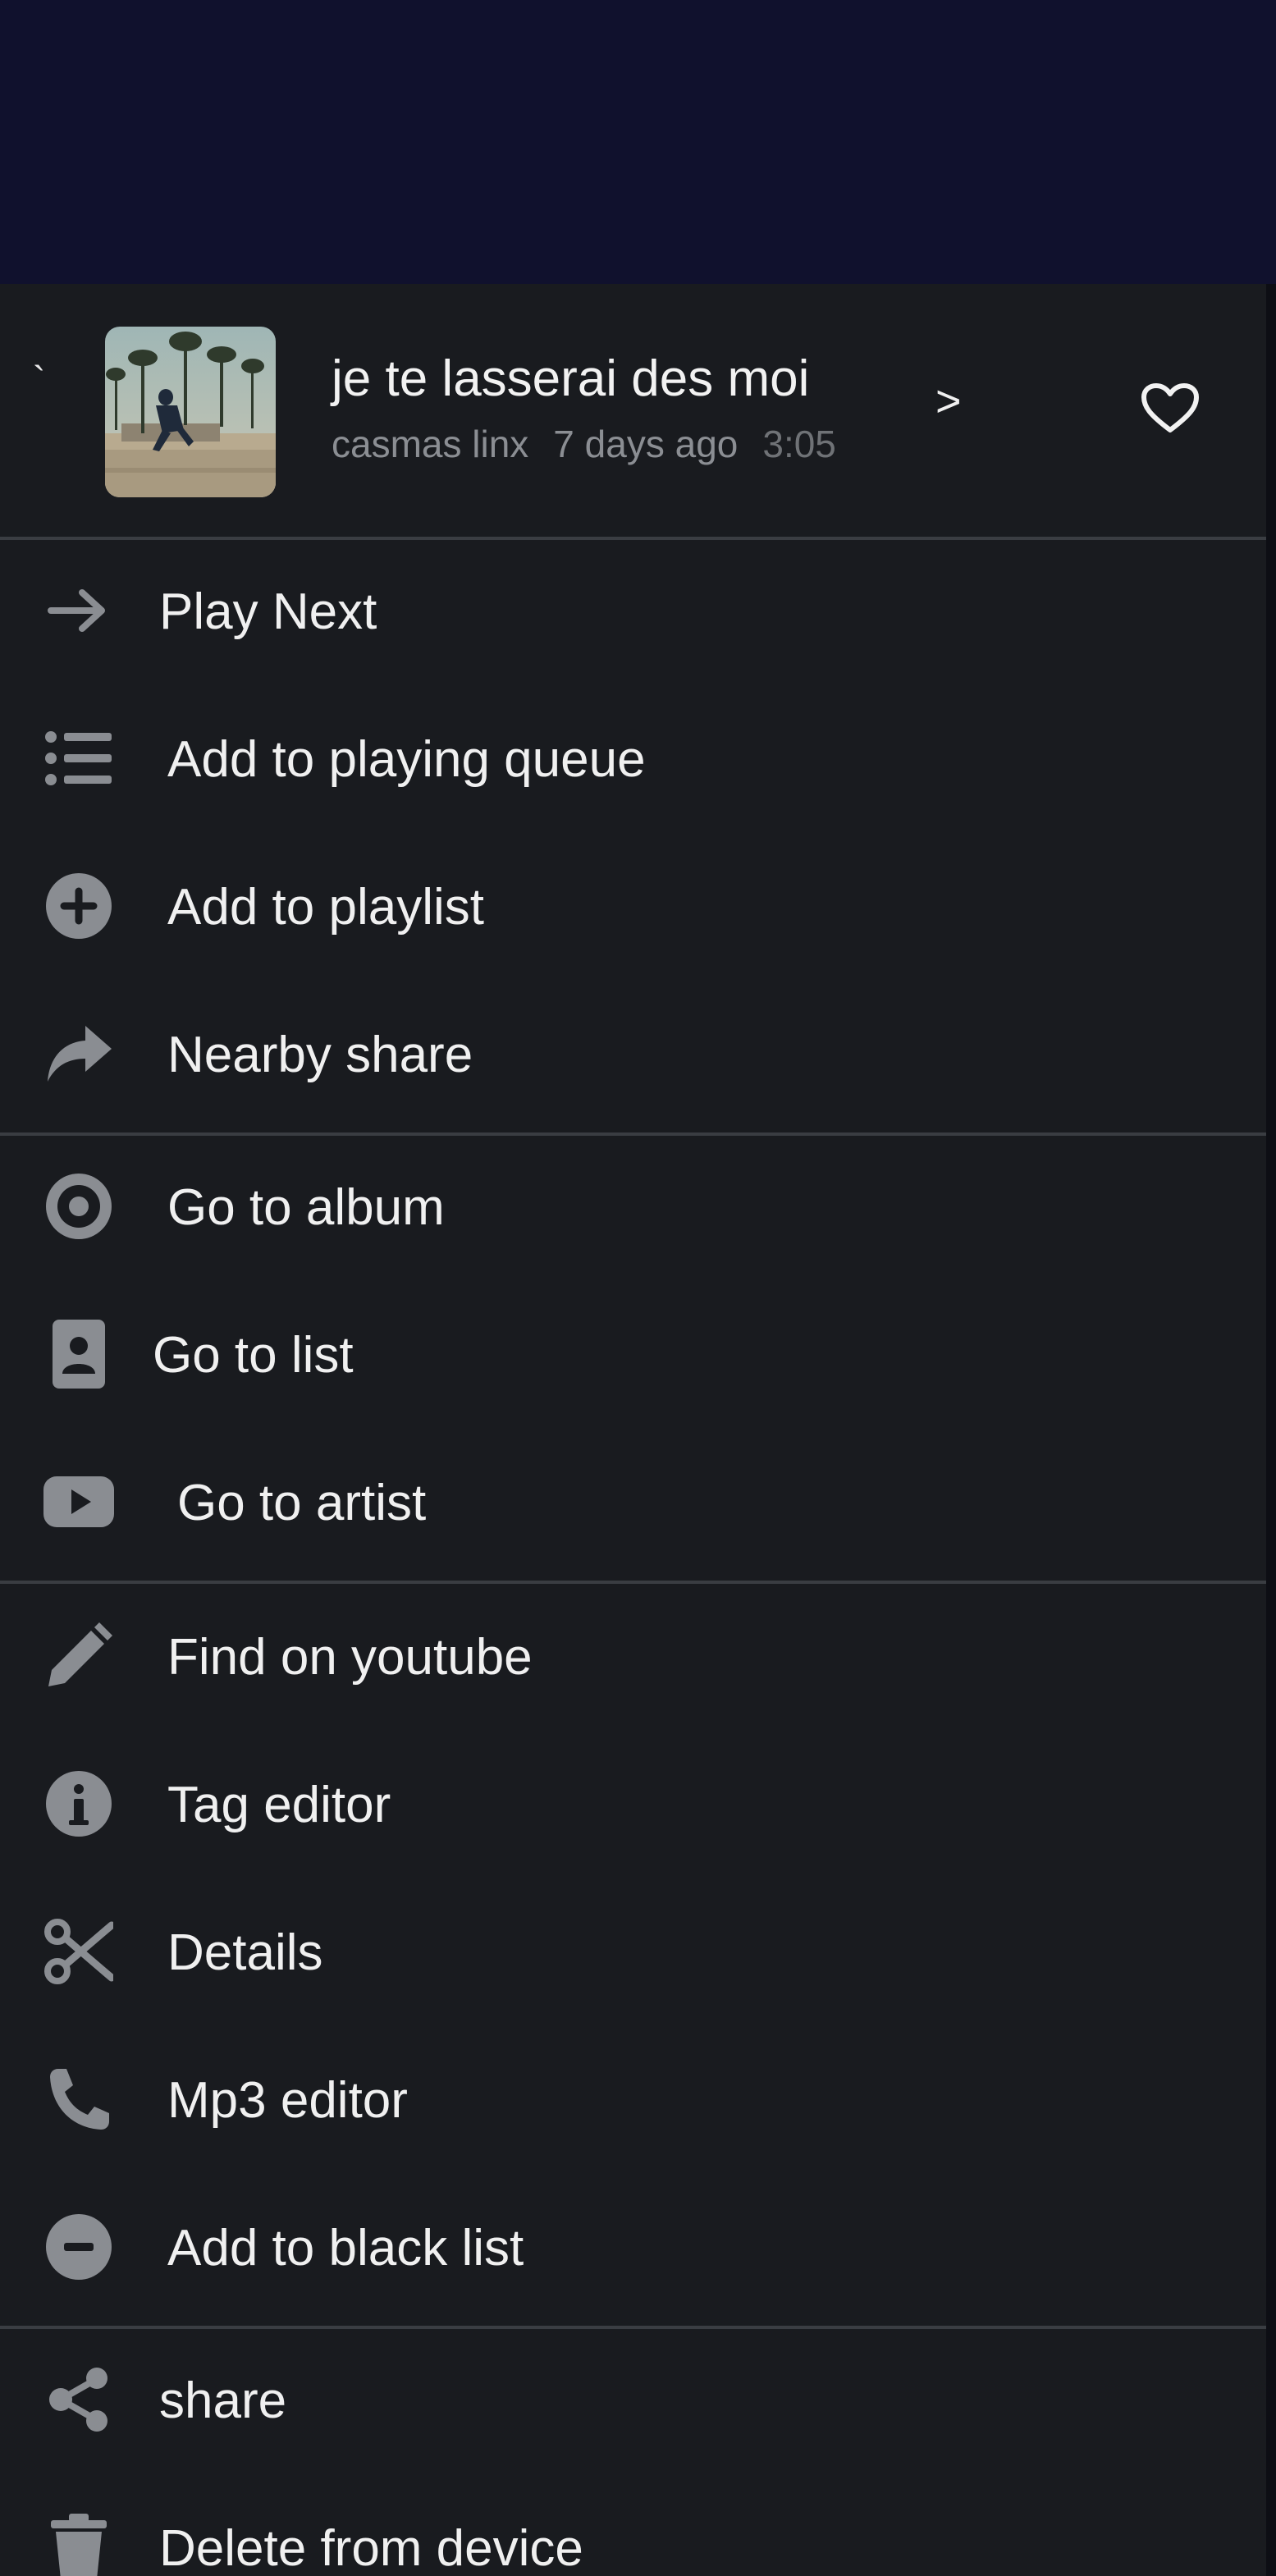 Image resolution: width=1276 pixels, height=2576 pixels. What do you see at coordinates (1271, 1430) in the screenshot?
I see `edge-strip` at bounding box center [1271, 1430].